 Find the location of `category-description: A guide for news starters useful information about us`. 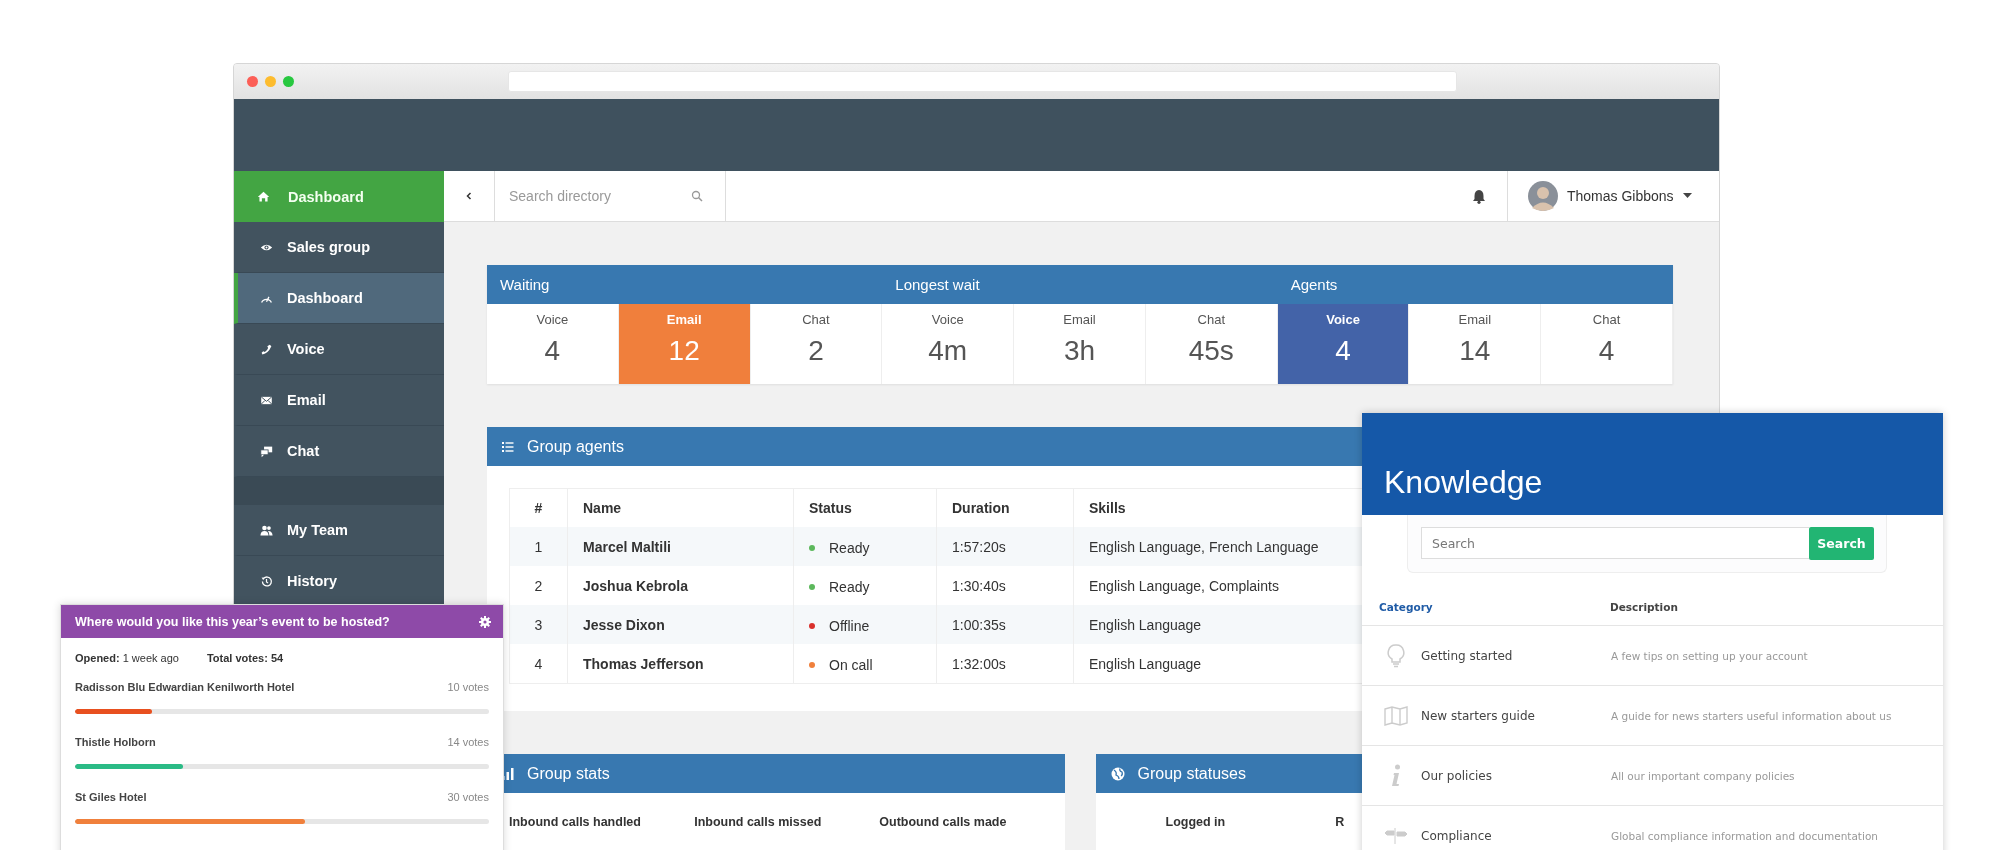

category-description: A guide for news starters useful information about us is located at coordinates (1751, 715).